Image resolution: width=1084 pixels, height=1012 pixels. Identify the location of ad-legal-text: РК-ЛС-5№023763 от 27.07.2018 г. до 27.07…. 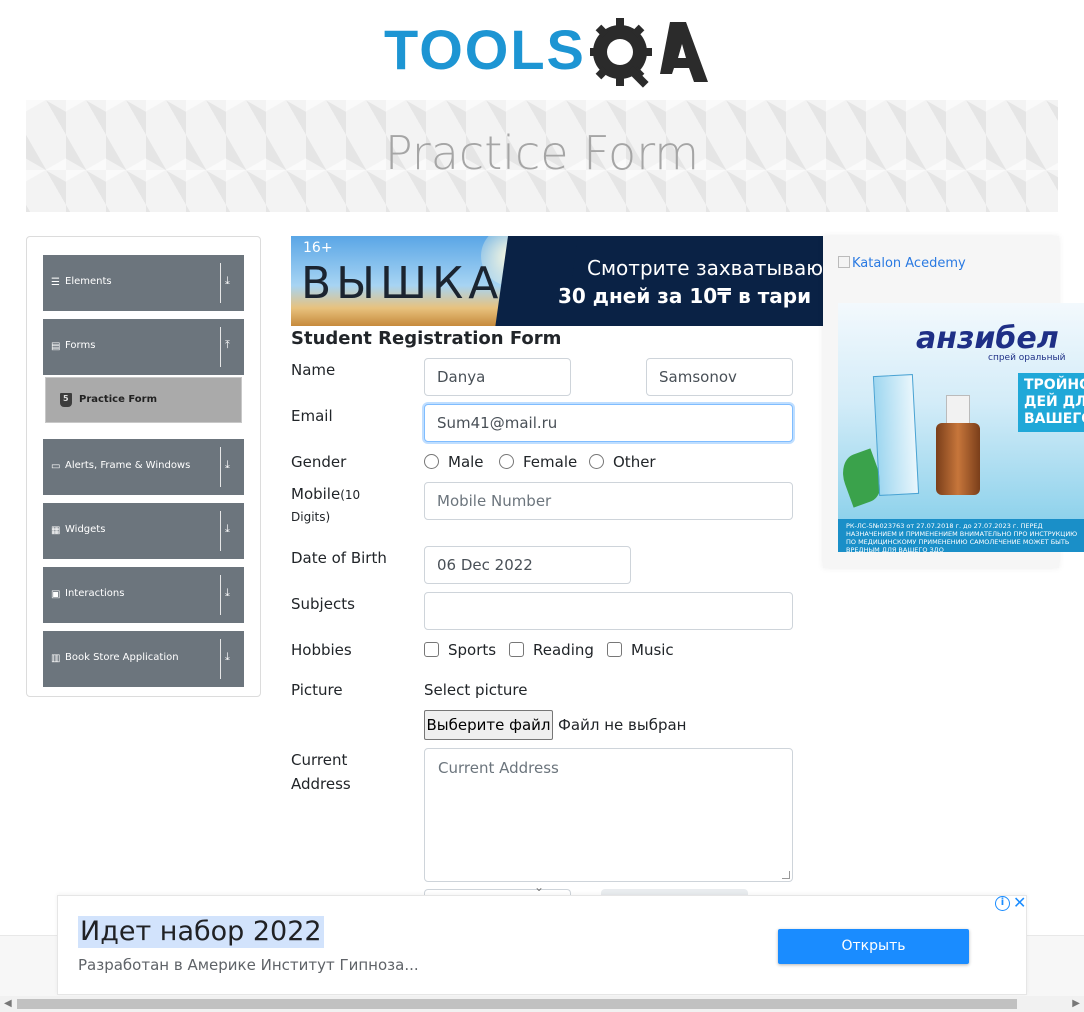
(961, 535).